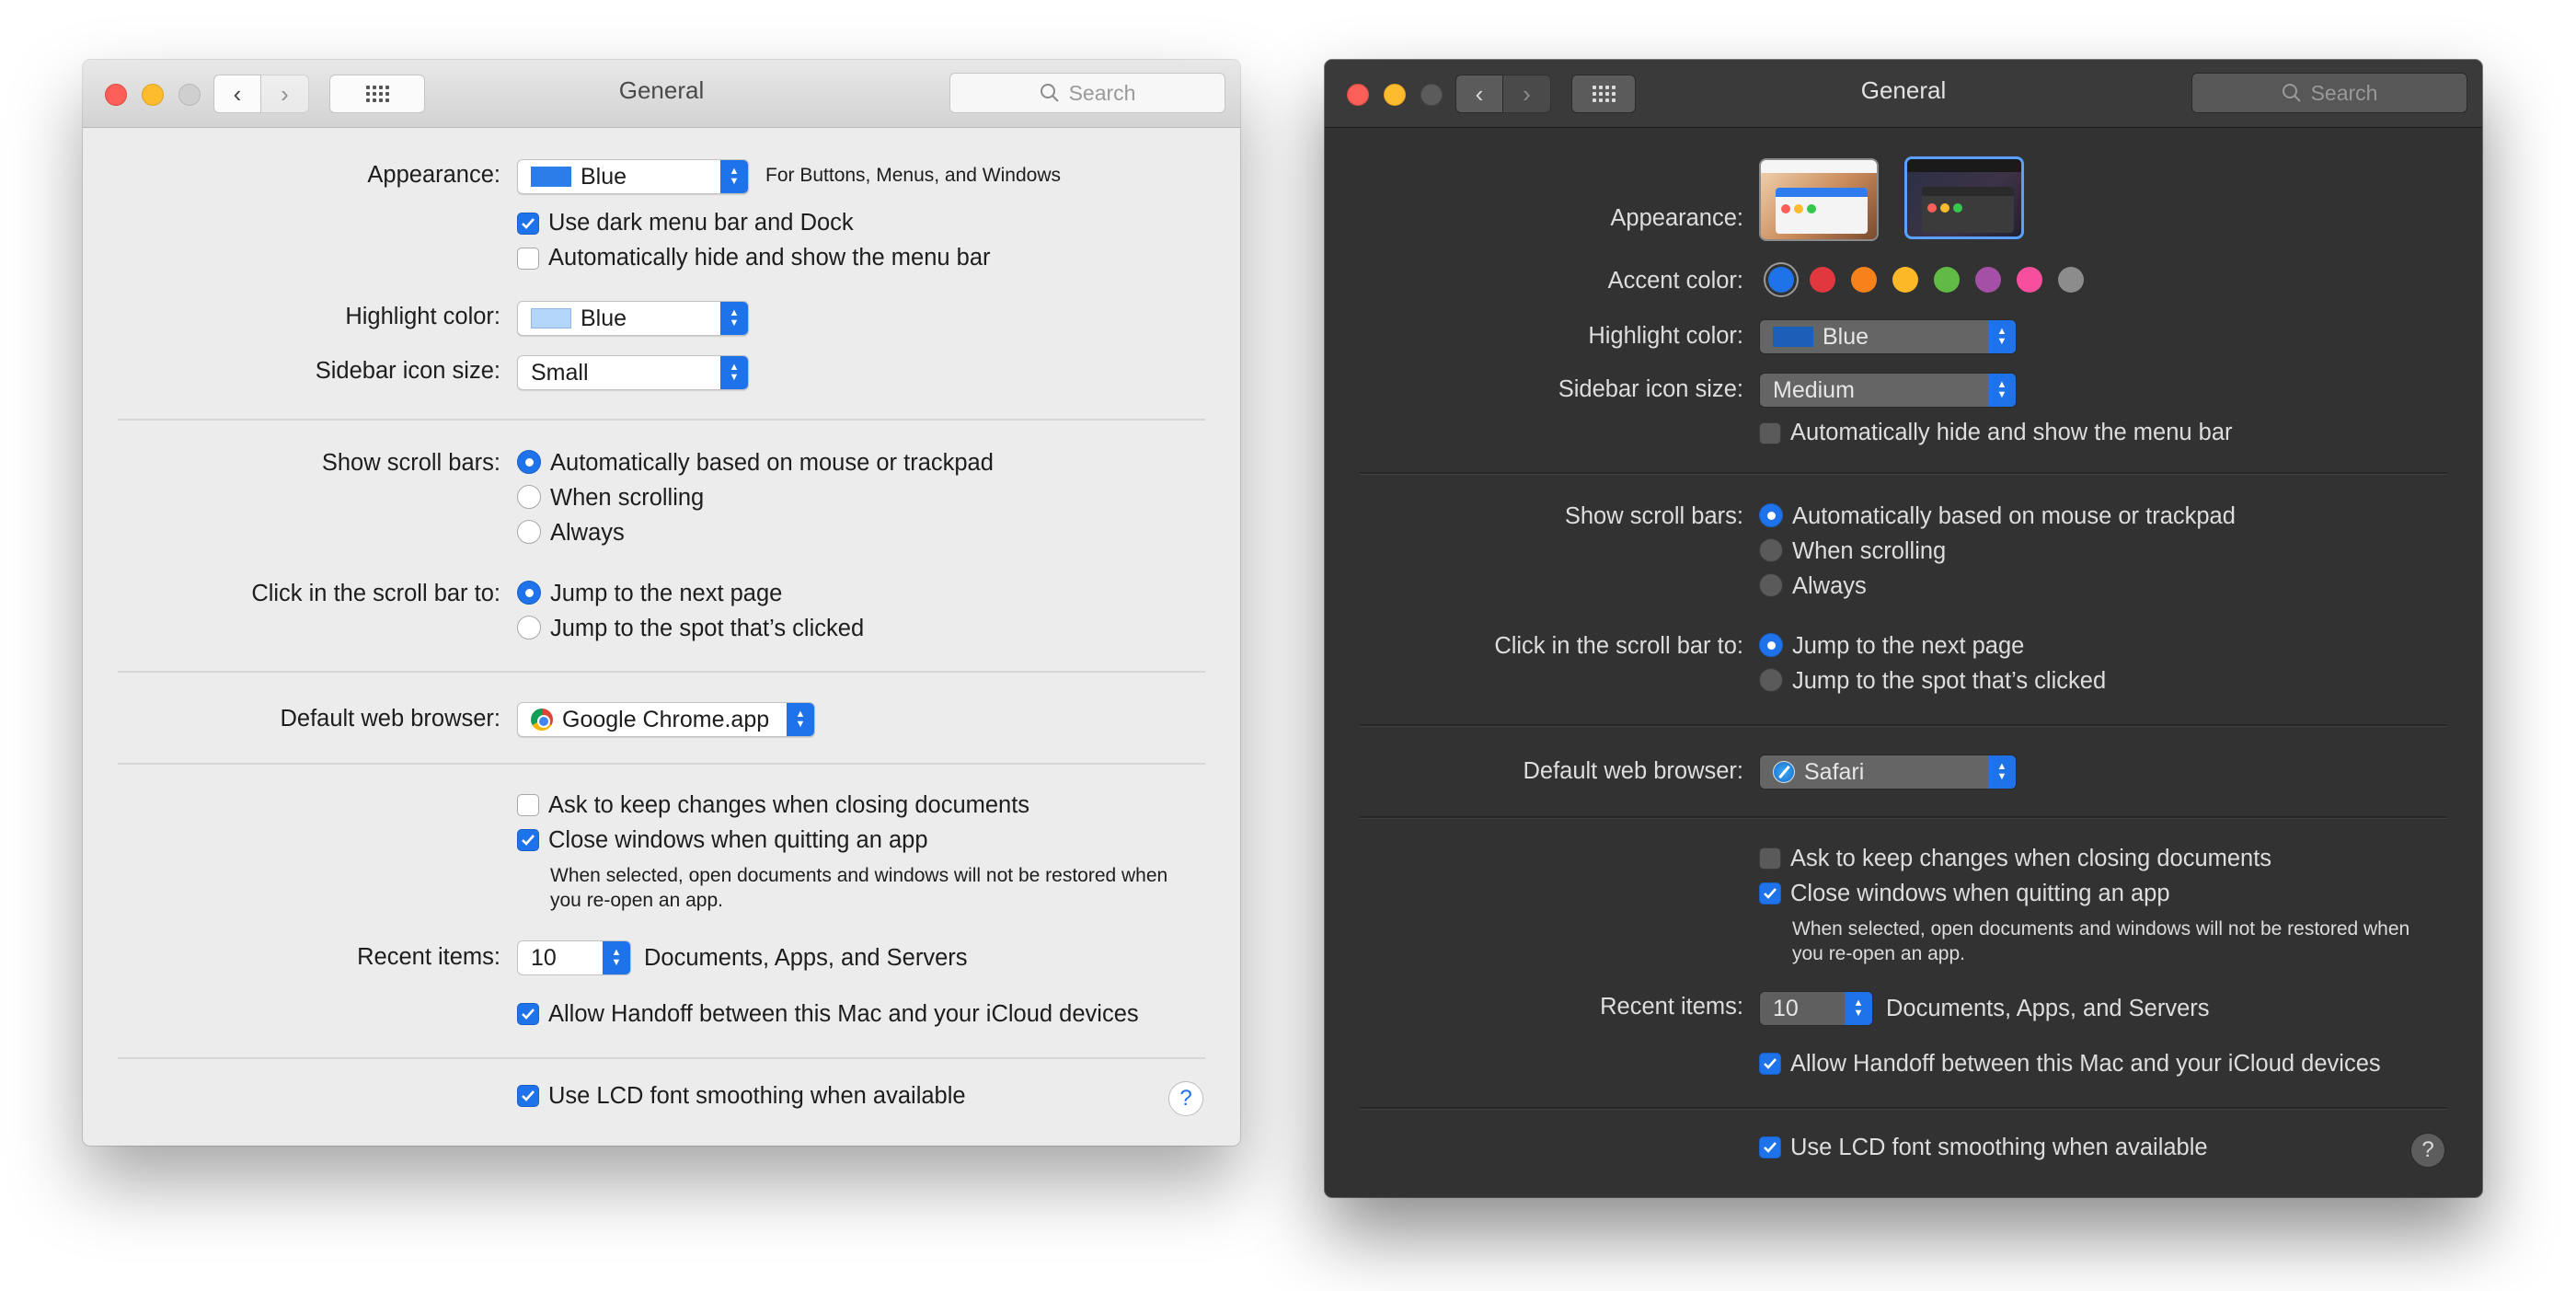 This screenshot has height=1291, width=2576. What do you see at coordinates (1049, 93) in the screenshot?
I see `search-icon` at bounding box center [1049, 93].